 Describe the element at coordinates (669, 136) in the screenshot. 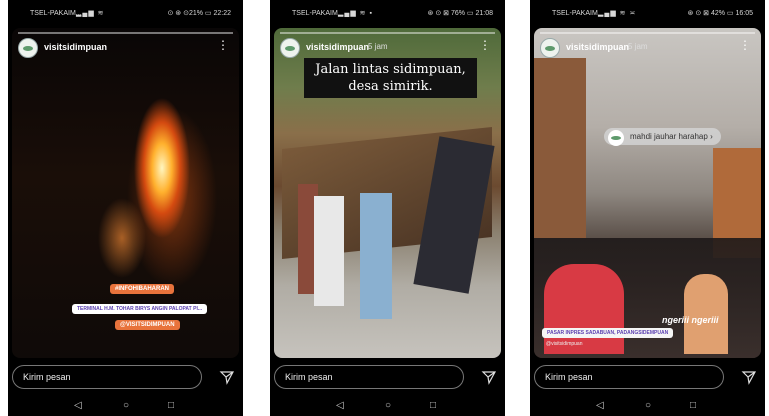

I see `mention-name: mahdi jauhar harahap` at that location.